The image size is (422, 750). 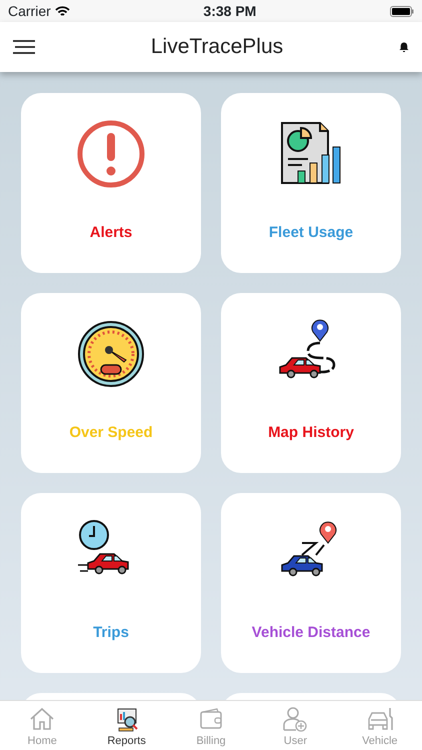 I want to click on user-add-icon, so click(x=295, y=719).